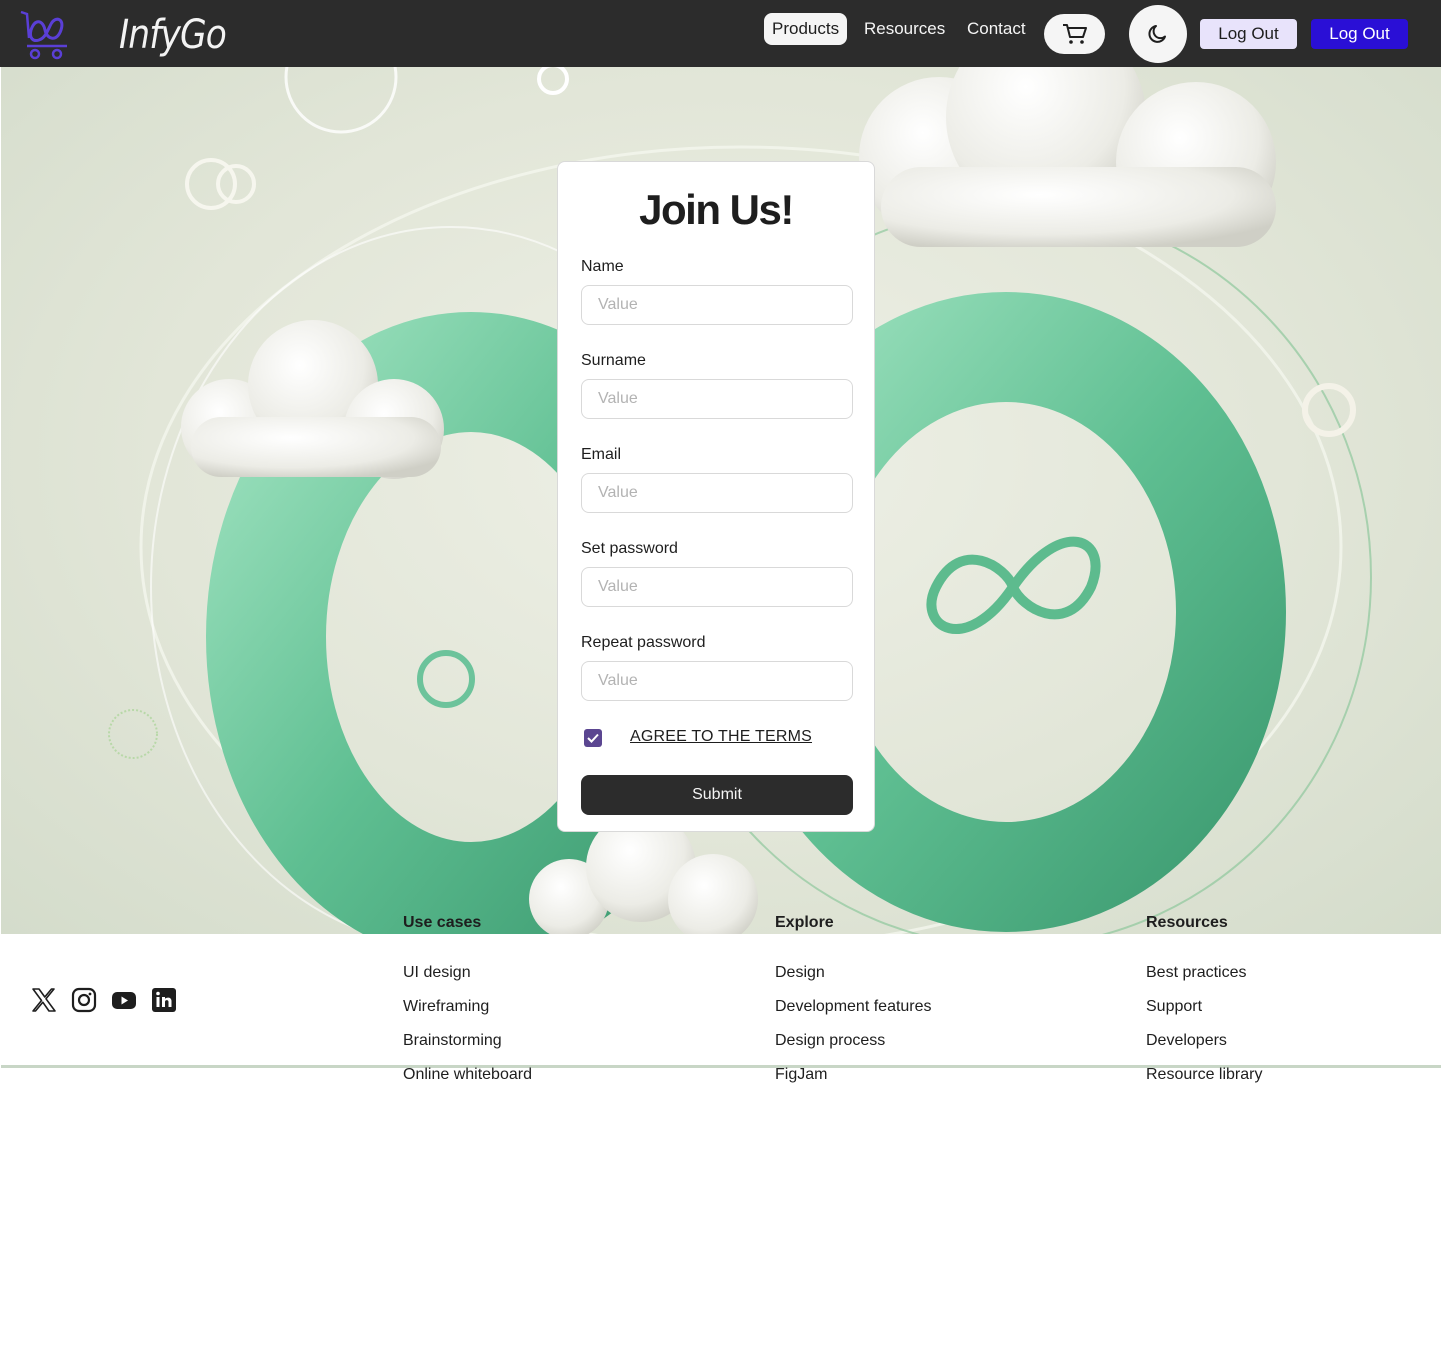  I want to click on nav-resources: Resources, so click(904, 29).